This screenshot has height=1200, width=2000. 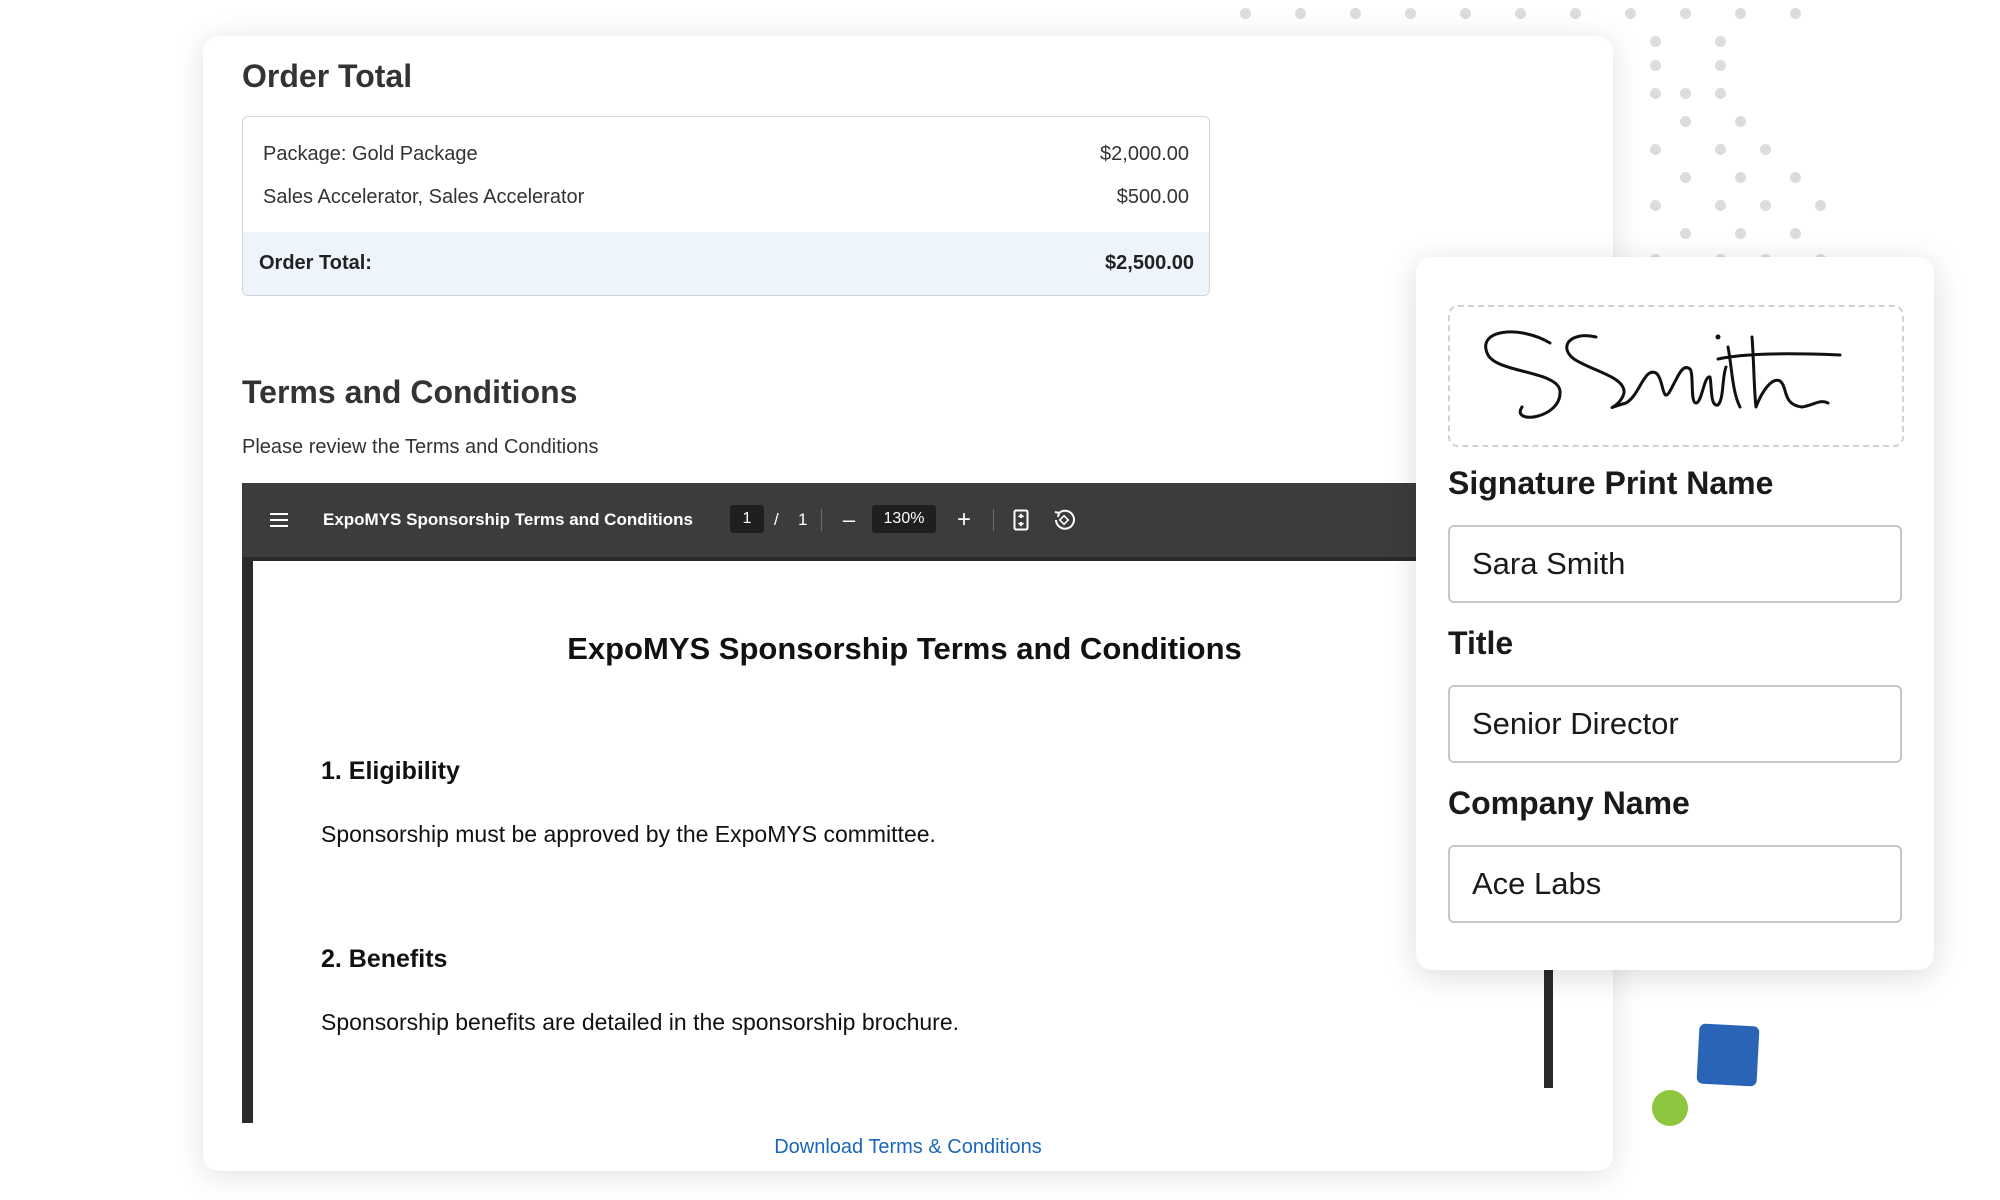 What do you see at coordinates (1064, 520) in the screenshot?
I see `rotate-icon` at bounding box center [1064, 520].